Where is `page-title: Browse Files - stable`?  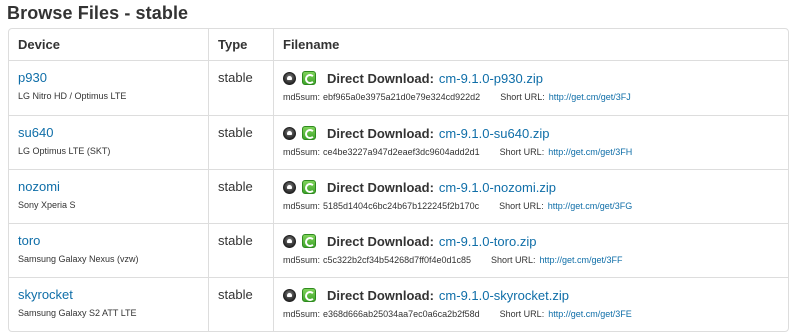 page-title: Browse Files - stable is located at coordinates (98, 13).